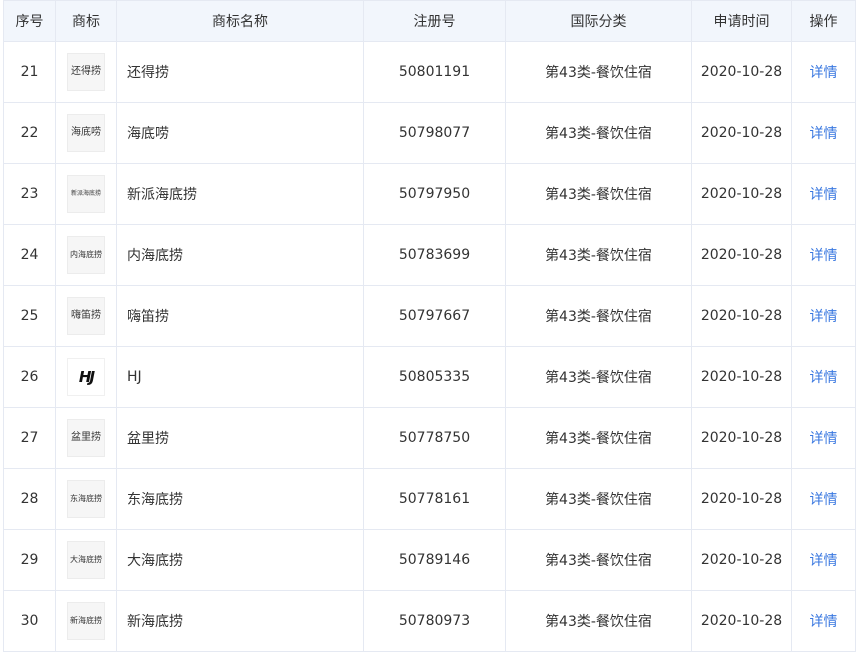 The image size is (856, 652). I want to click on trademark-logo-image: 内海底捞, so click(86, 255).